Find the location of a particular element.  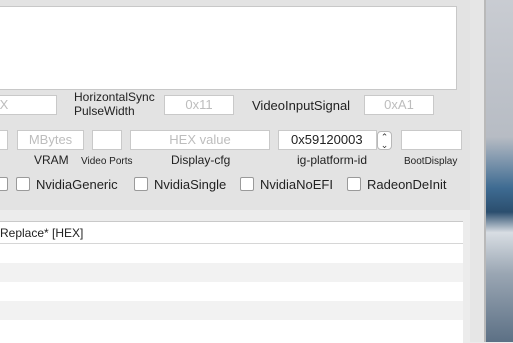

video-ports-label: Video Ports is located at coordinates (107, 161).